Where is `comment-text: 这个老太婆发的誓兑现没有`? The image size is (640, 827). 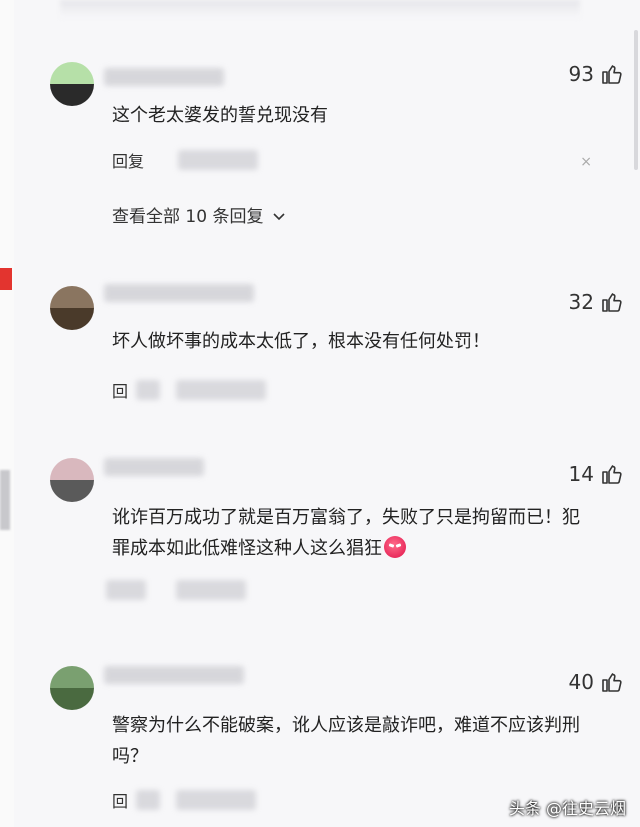 comment-text: 这个老太婆发的誓兑现没有 is located at coordinates (220, 115).